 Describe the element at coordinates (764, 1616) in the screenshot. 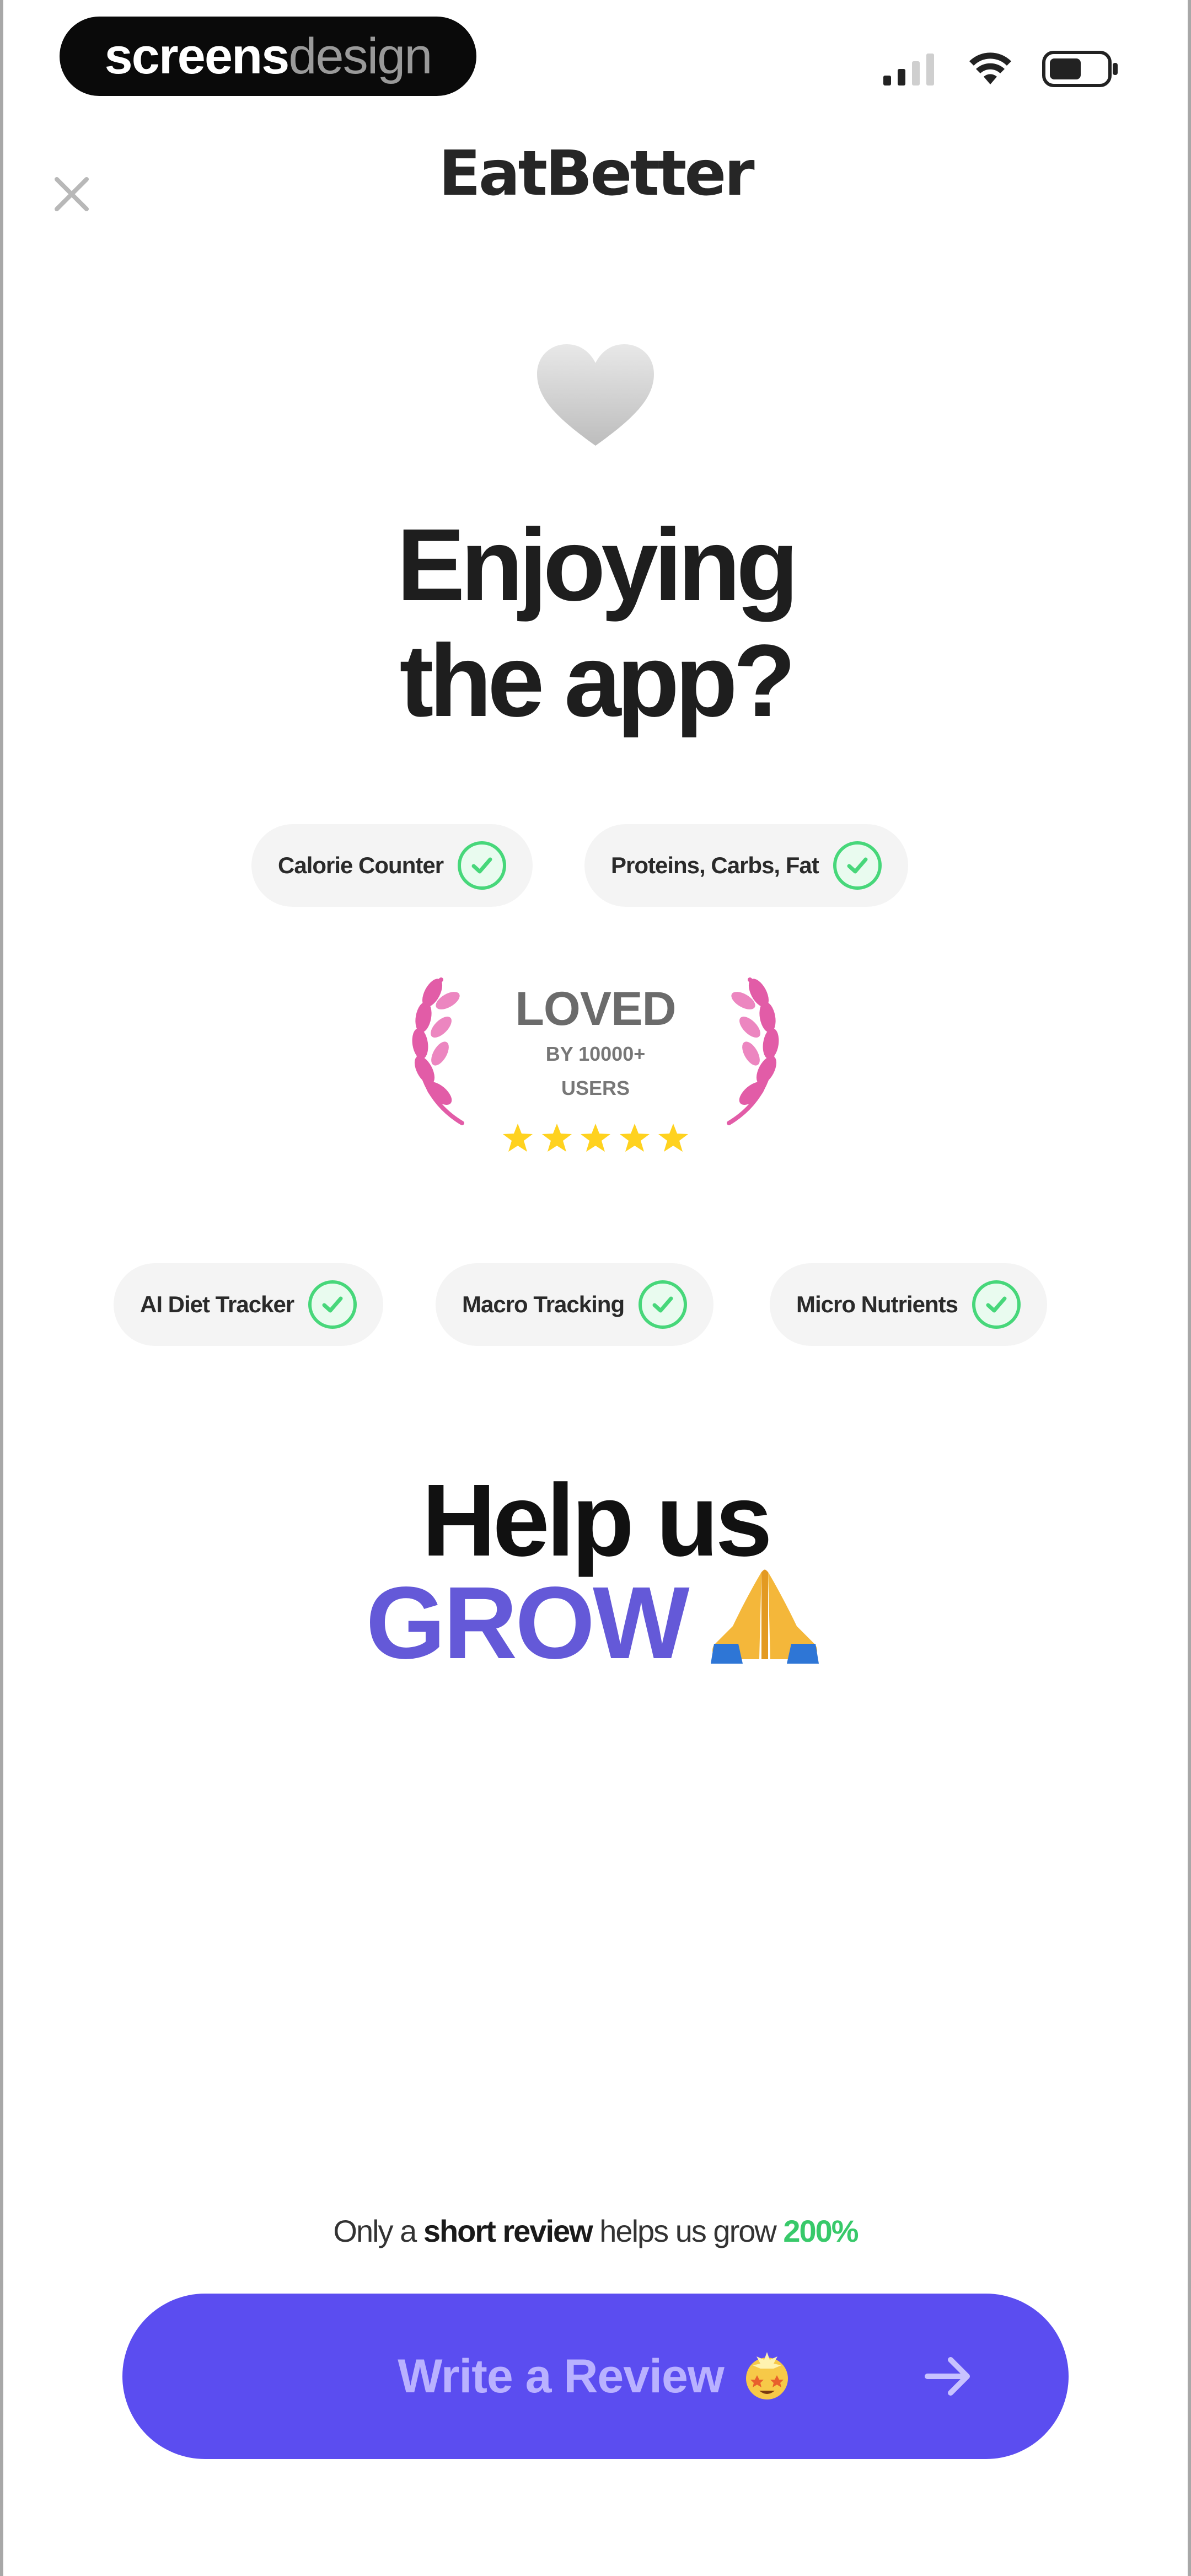

I see `praying-hands-icon` at that location.